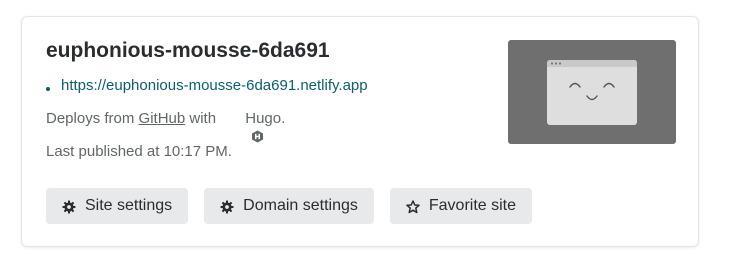 This screenshot has width=735, height=262. Describe the element at coordinates (139, 151) in the screenshot. I see `last-published: Last published at 10:17 PM.` at that location.